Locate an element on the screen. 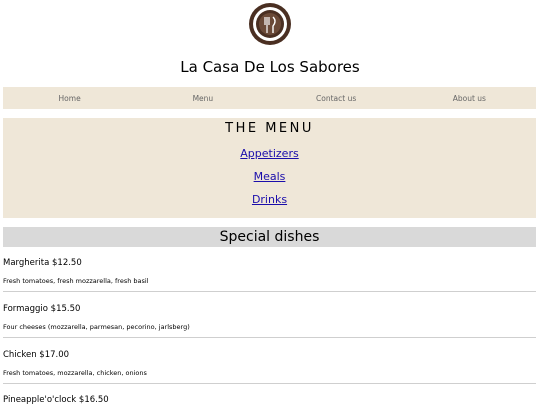 The height and width of the screenshot is (405, 540). nav-contact-us: Contact us is located at coordinates (336, 98).